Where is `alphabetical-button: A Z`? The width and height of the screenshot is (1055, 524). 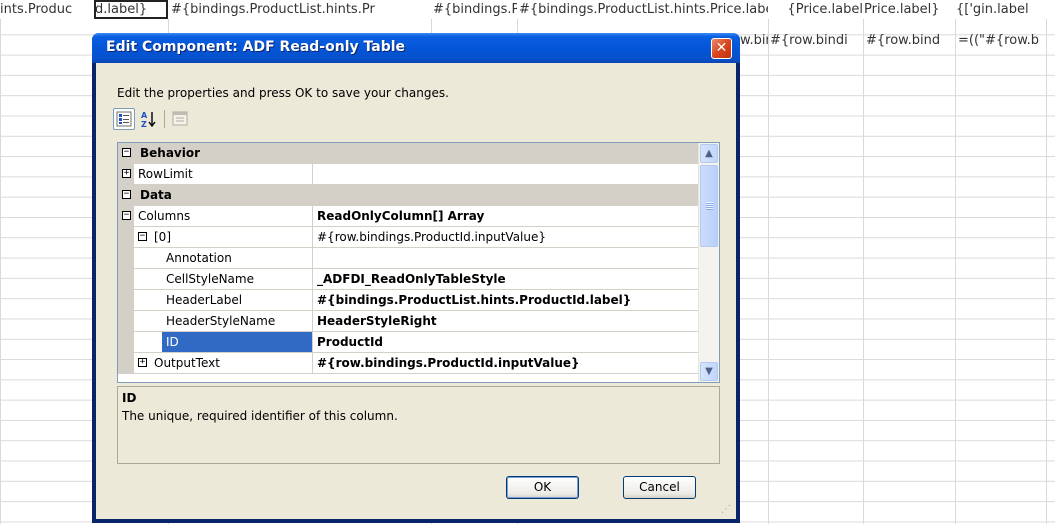 alphabetical-button: A Z is located at coordinates (149, 119).